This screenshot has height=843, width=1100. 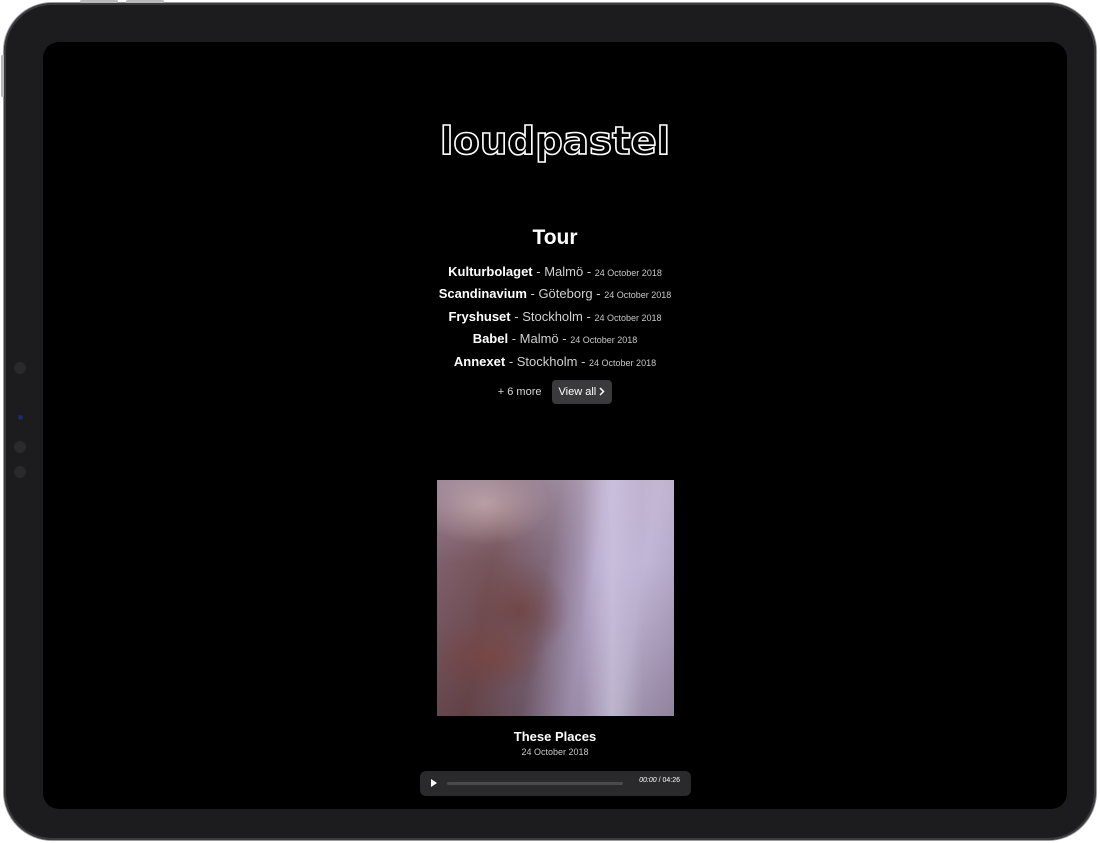 I want to click on tour-event-row: Annexet - Stockholm - 24 October 2018, so click(x=555, y=362).